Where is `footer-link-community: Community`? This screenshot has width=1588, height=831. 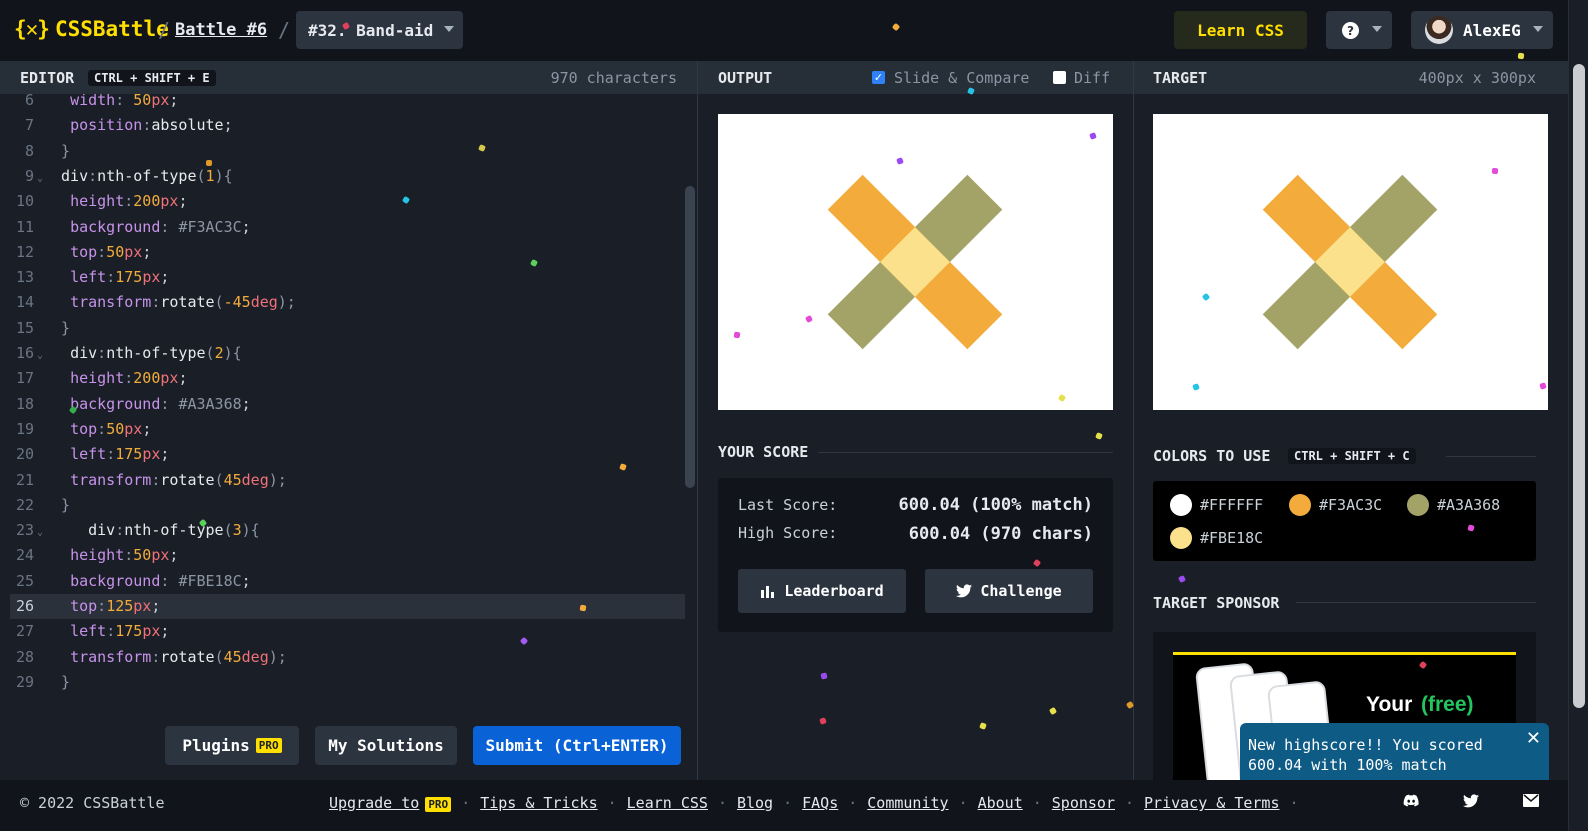 footer-link-community: Community is located at coordinates (907, 803).